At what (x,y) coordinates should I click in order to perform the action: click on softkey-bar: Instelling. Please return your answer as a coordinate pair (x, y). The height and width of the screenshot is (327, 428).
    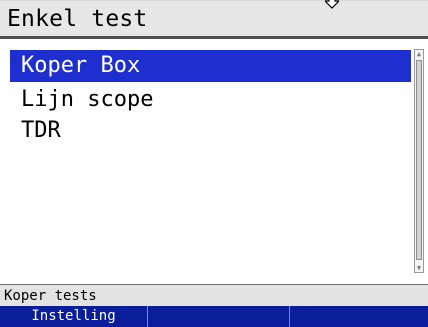
    Looking at the image, I should click on (214, 316).